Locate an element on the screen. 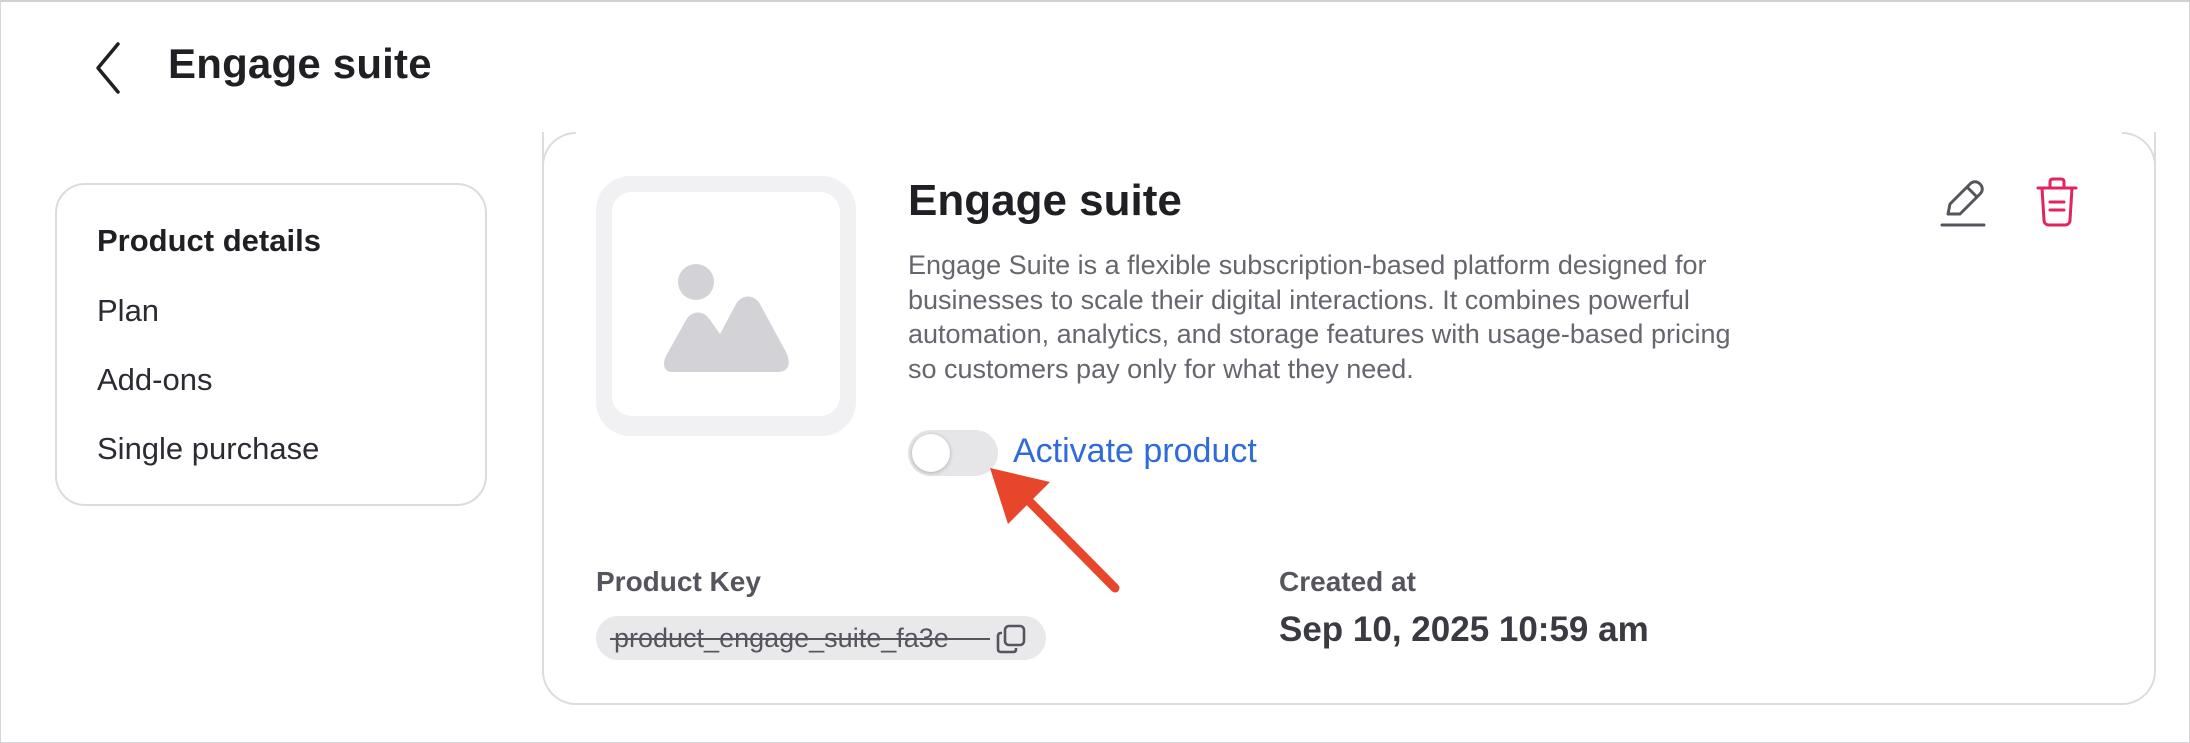 The width and height of the screenshot is (2190, 743). product-image is located at coordinates (726, 306).